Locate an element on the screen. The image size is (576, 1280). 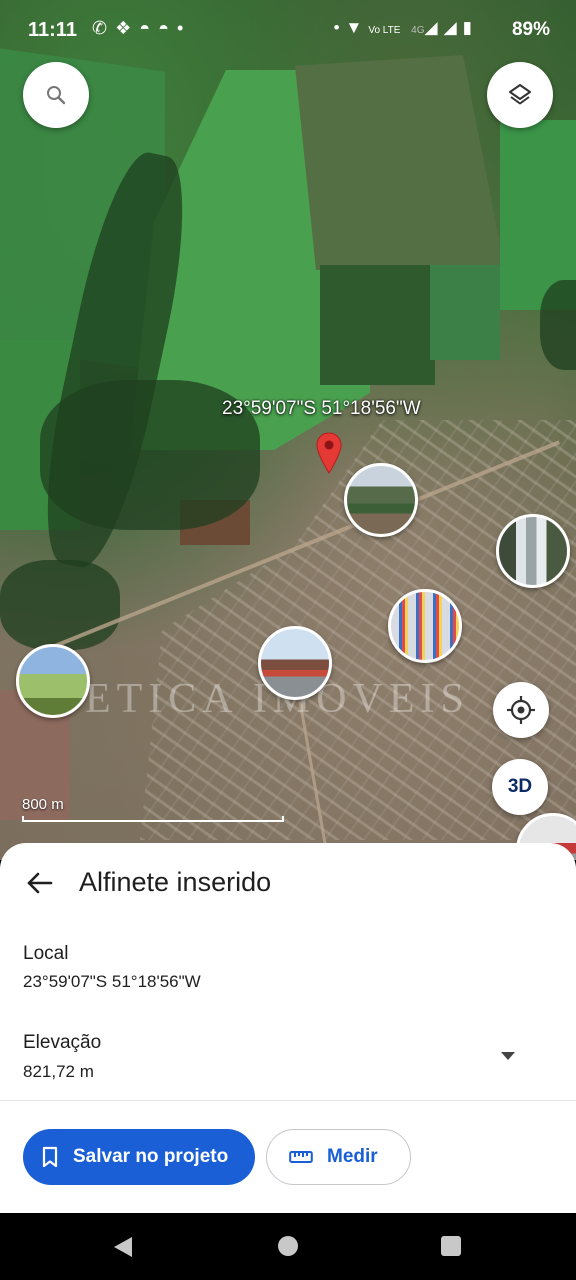
save-to-project-button: Salvar no projeto is located at coordinates (139, 1157).